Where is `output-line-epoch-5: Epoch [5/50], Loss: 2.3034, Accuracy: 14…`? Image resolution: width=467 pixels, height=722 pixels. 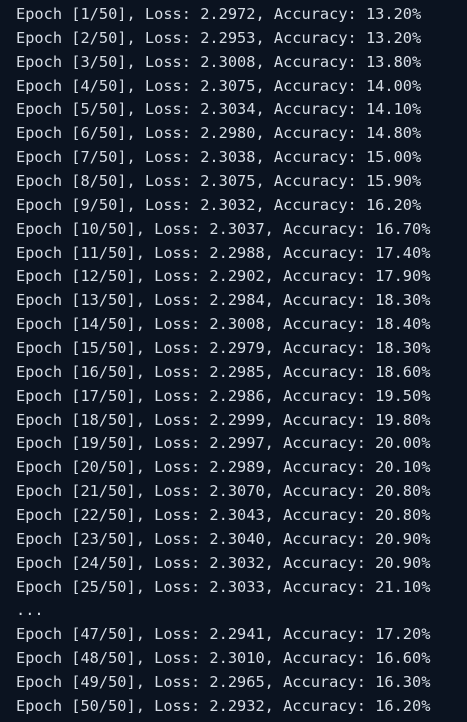
output-line-epoch-5: Epoch [5/50], Loss: 2.3034, Accuracy: 14… is located at coordinates (219, 109).